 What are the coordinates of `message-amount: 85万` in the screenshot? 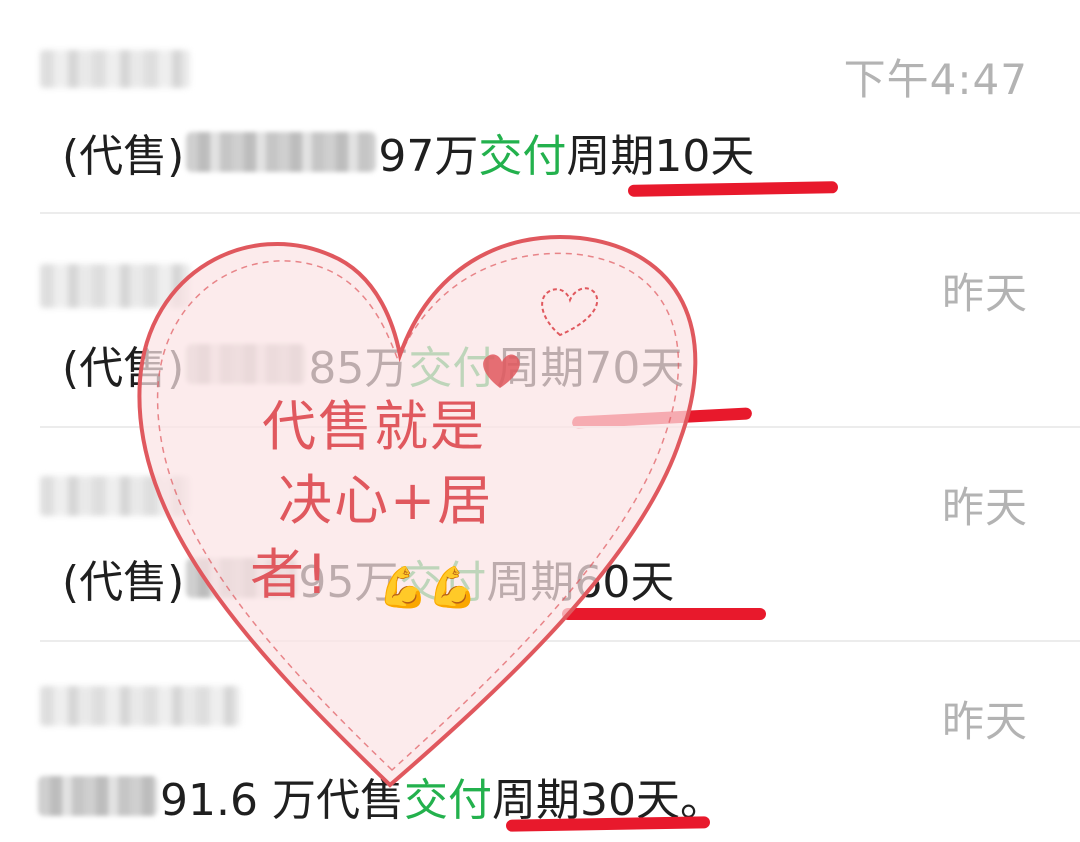 It's located at (358, 368).